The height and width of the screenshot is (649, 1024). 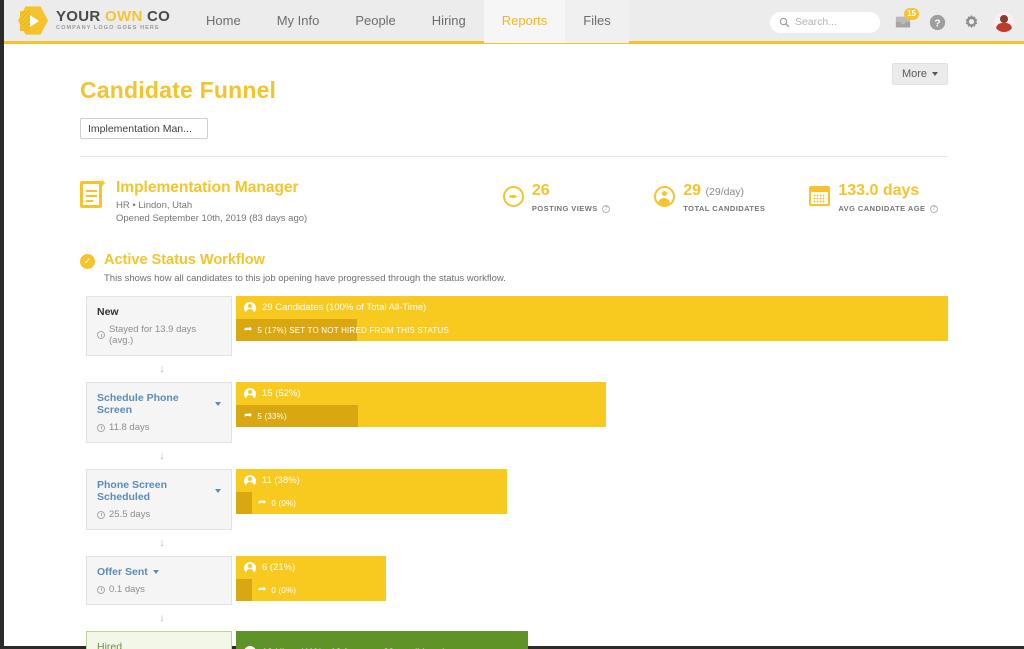 I want to click on stage-time: Stayed for 13.9 days (avg.), so click(x=153, y=335).